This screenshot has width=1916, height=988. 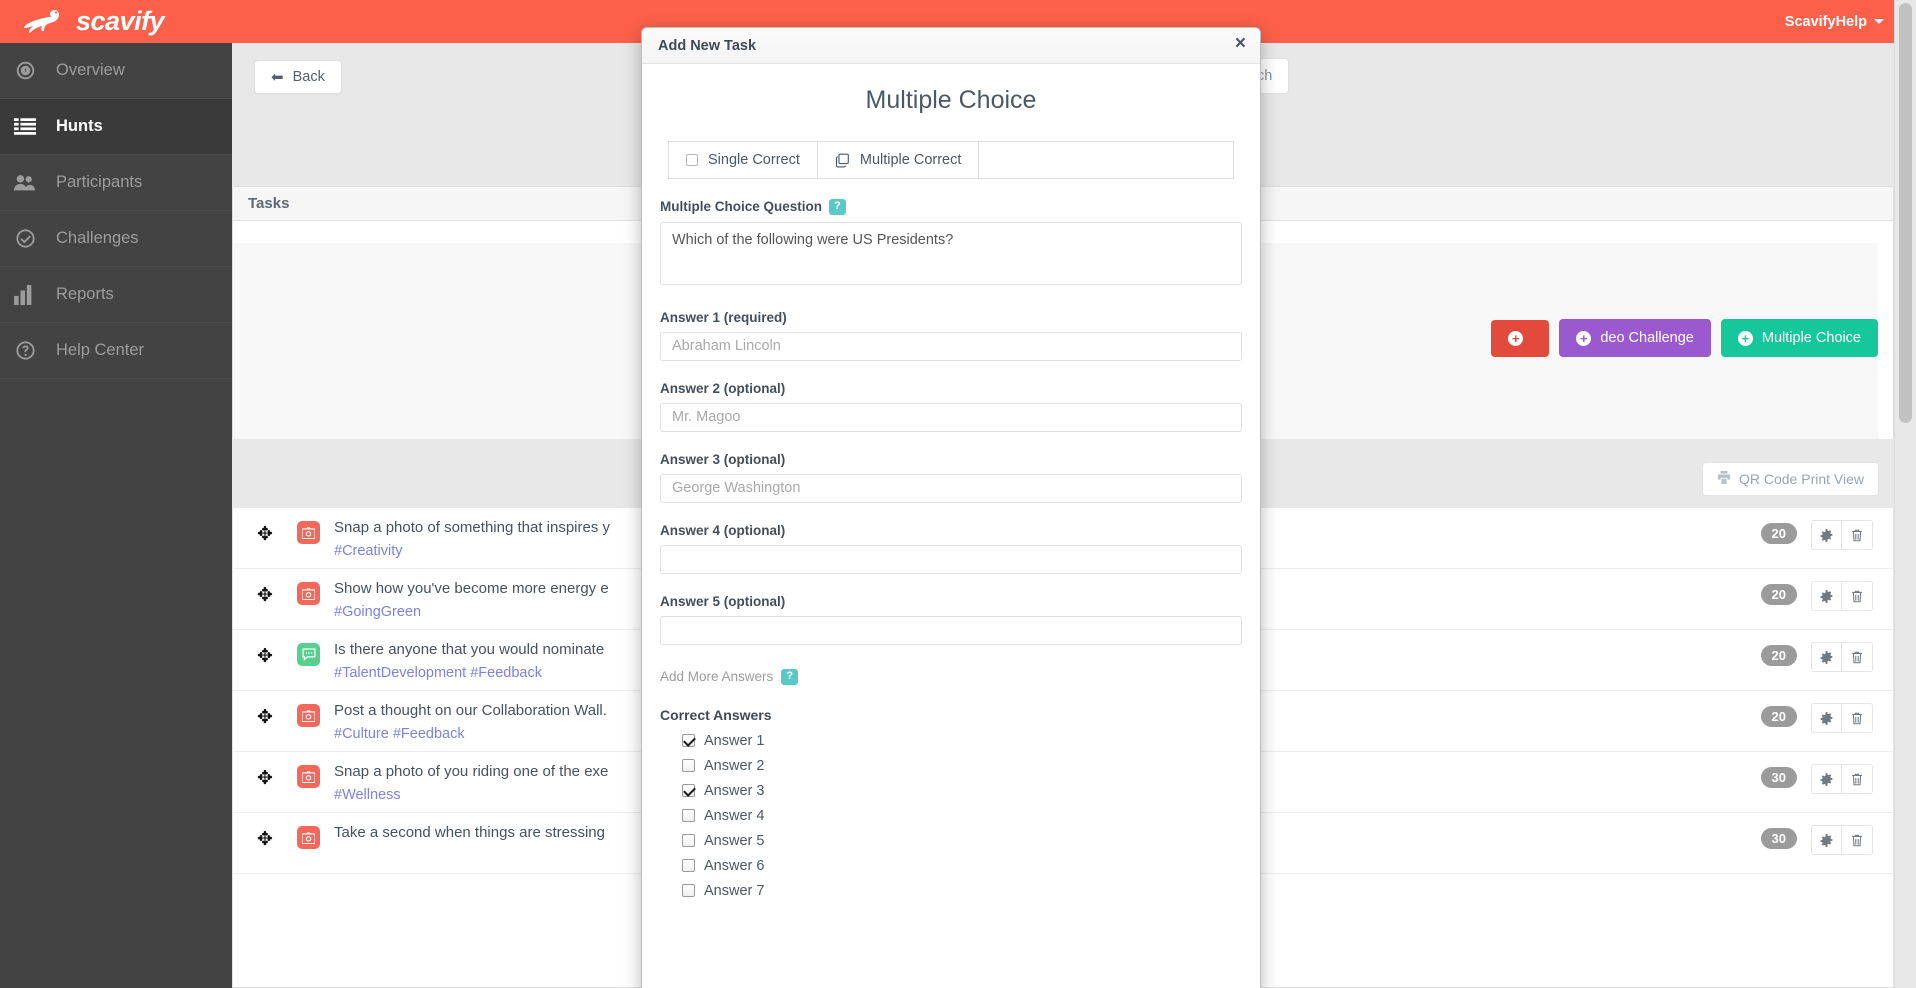 I want to click on user-menu: ScavifyHelp, so click(x=1834, y=21).